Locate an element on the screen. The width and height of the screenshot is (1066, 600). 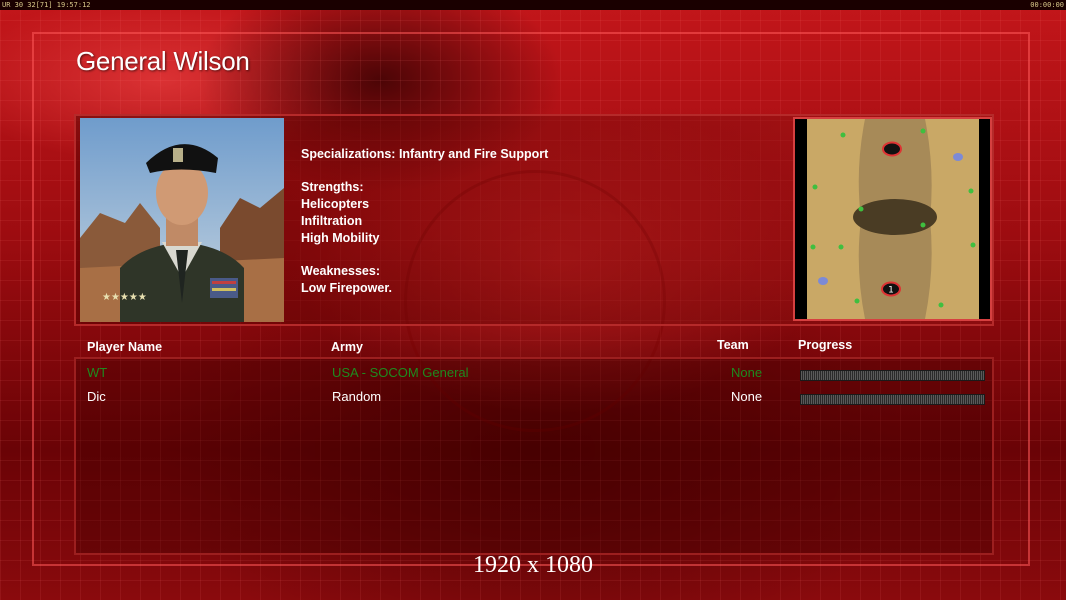
player-name: Dic is located at coordinates (96, 396).